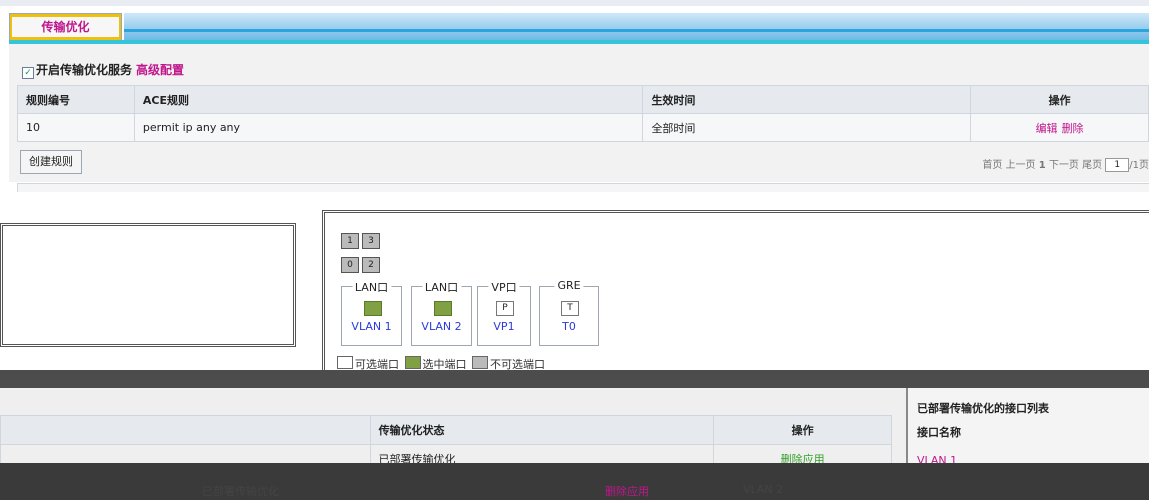 This screenshot has height=500, width=1149. Describe the element at coordinates (388, 127) in the screenshot. I see `ace-rule: permit ip any any` at that location.